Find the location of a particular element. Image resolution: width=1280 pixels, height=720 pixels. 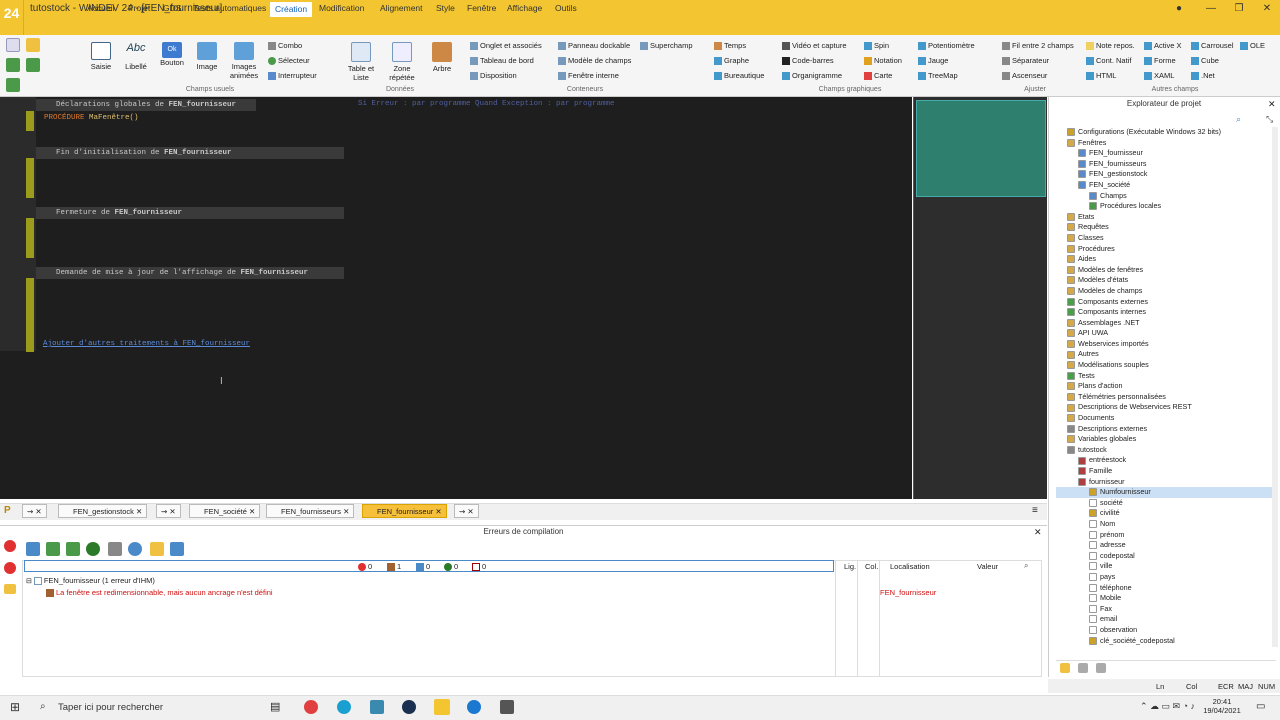

table-button: Table et Liste is located at coordinates (361, 73).